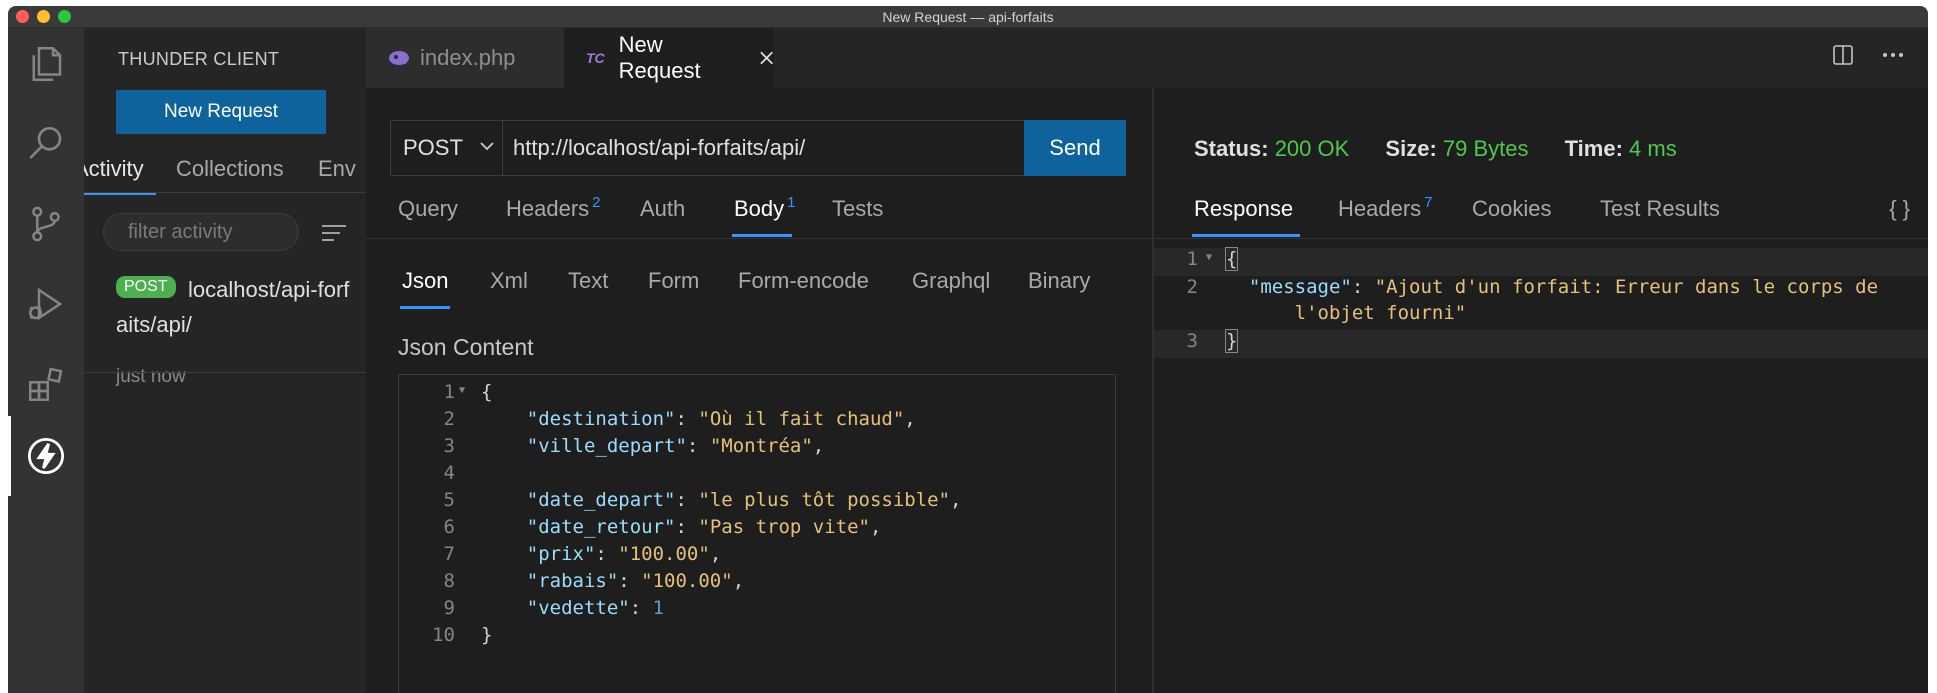 The height and width of the screenshot is (693, 1937). What do you see at coordinates (1899, 209) in the screenshot?
I see `format-json-button: { }` at bounding box center [1899, 209].